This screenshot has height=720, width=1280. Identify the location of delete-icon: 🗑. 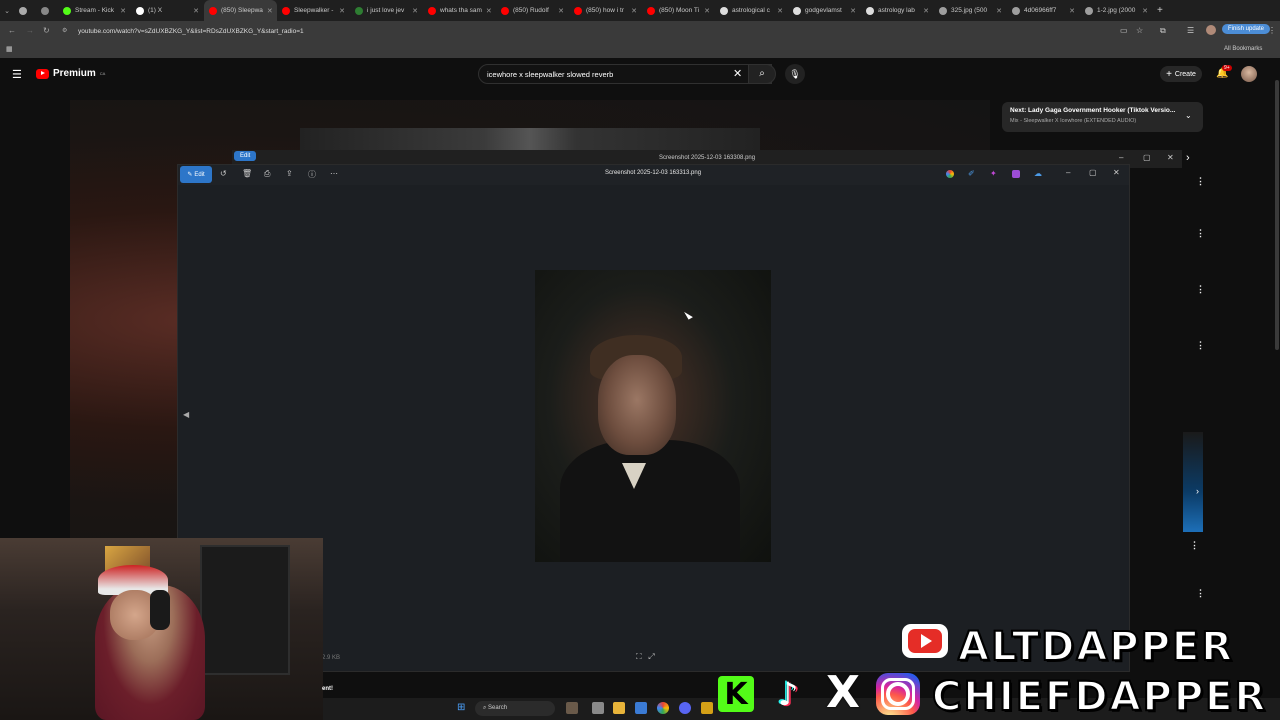
(247, 173).